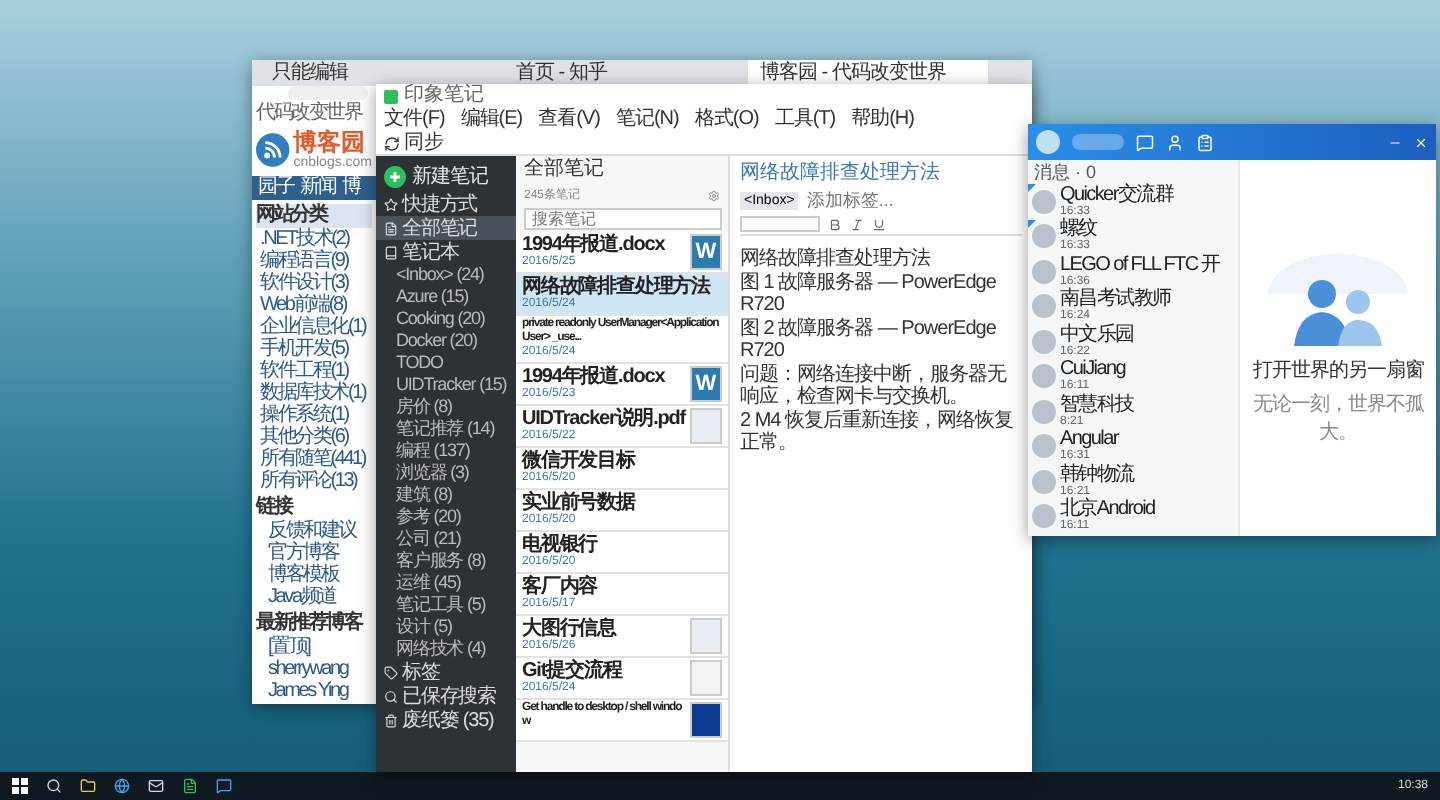 The image size is (1440, 800). I want to click on contacts-icon, so click(1175, 142).